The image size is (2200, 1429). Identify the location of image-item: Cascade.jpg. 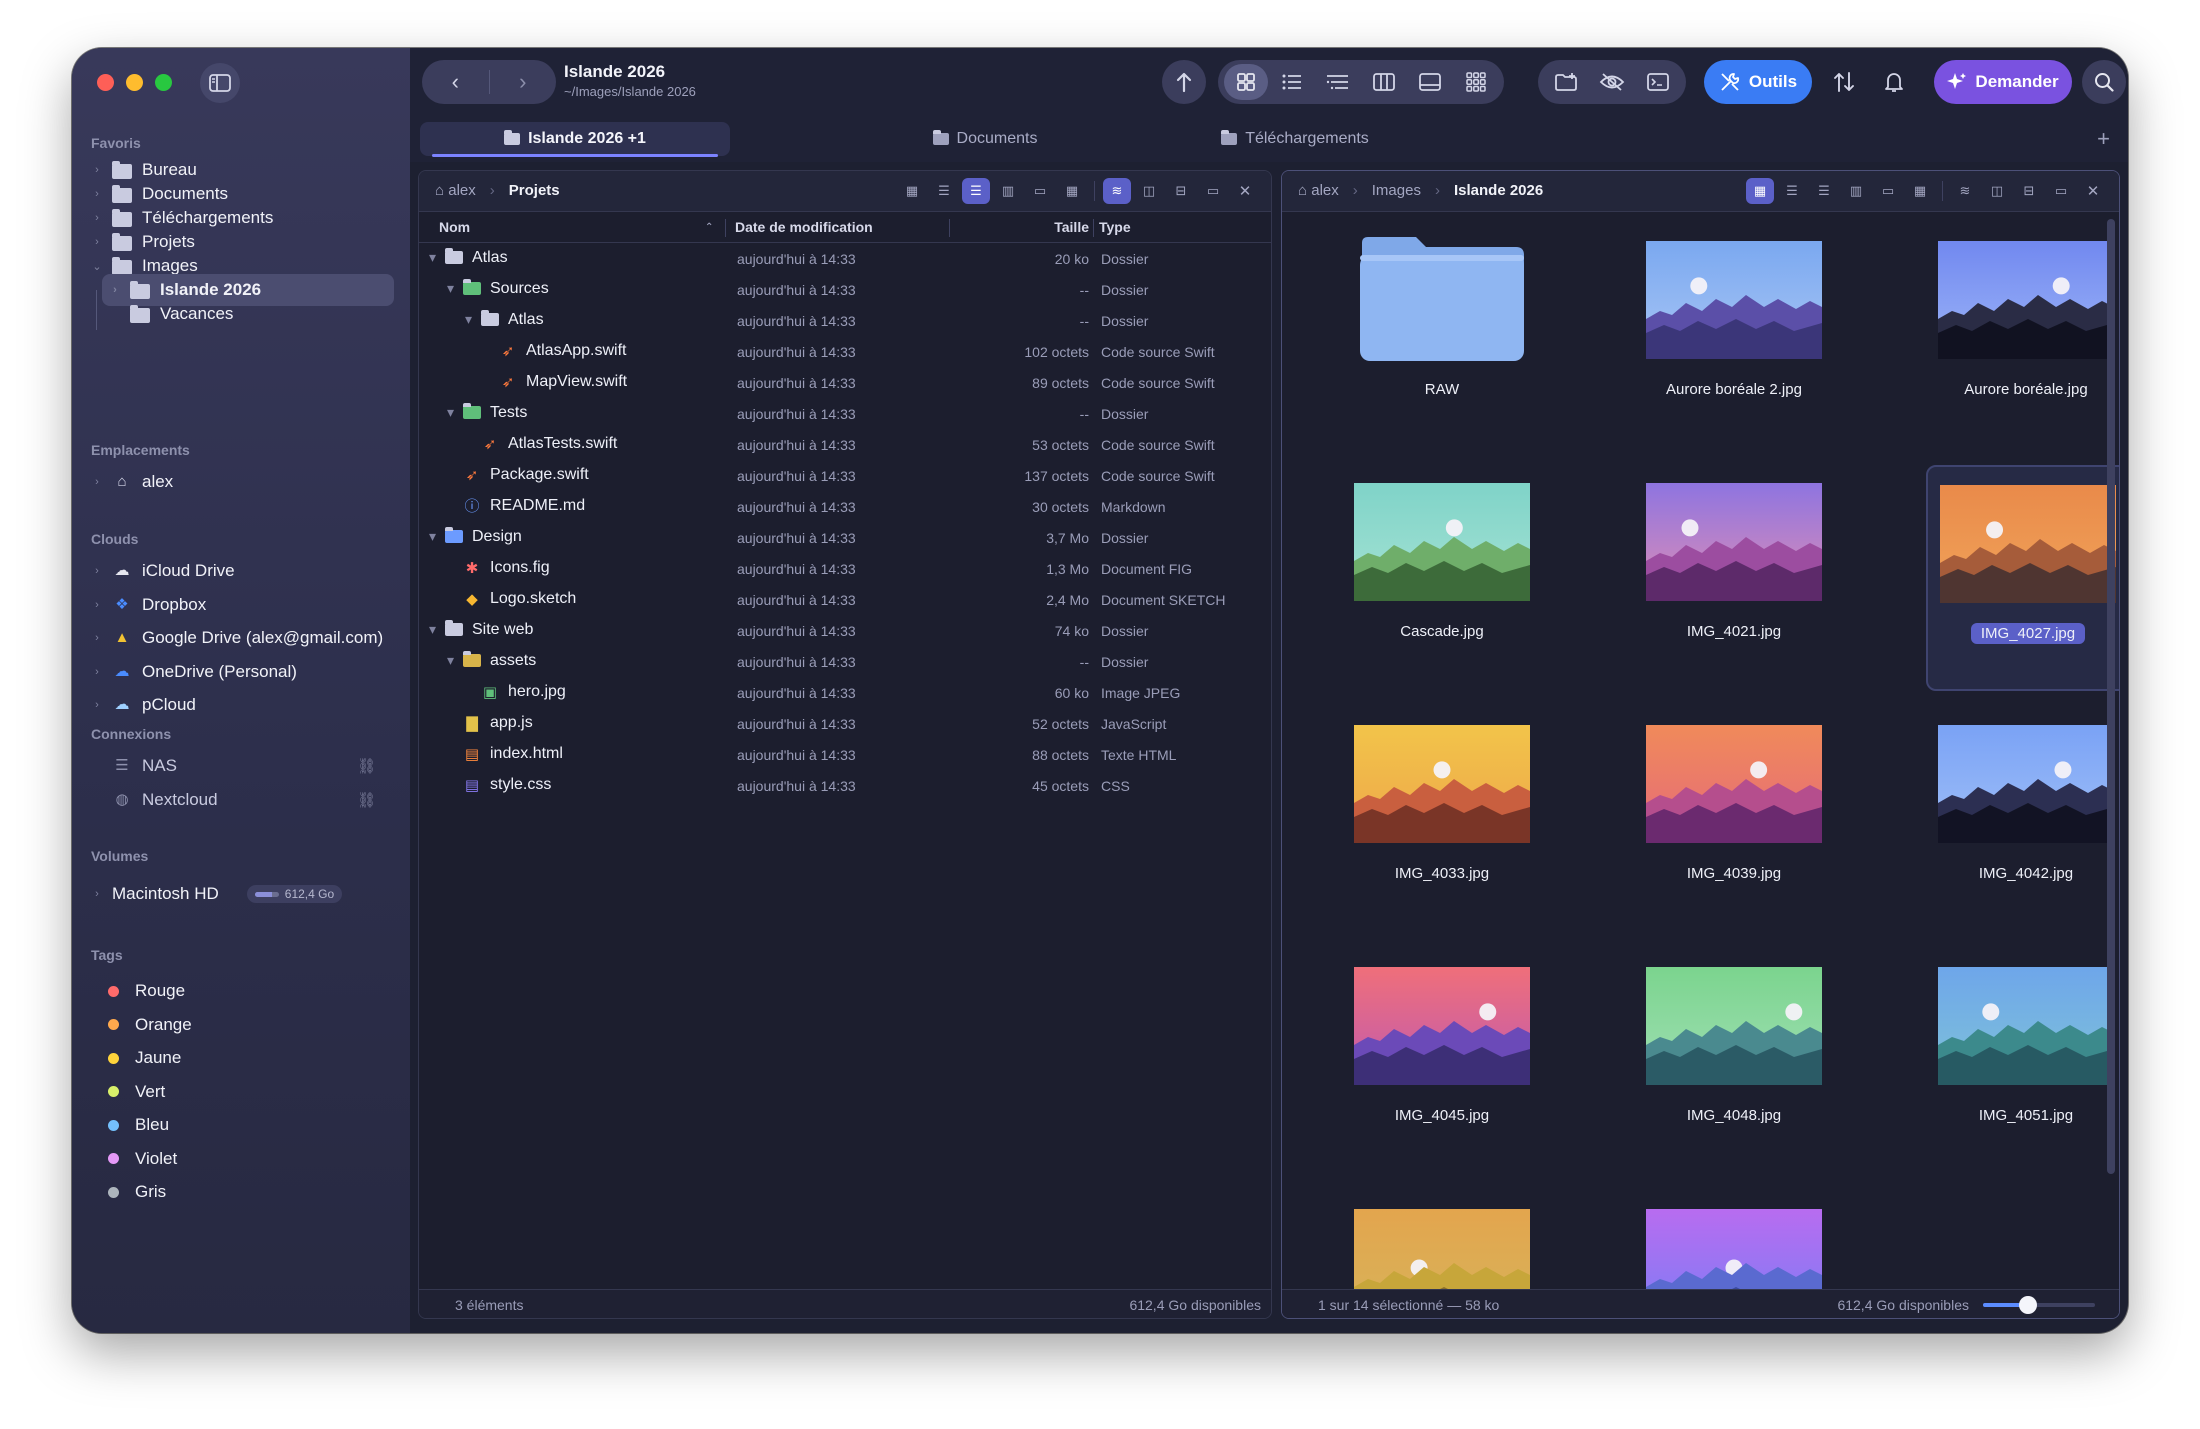
(1442, 576).